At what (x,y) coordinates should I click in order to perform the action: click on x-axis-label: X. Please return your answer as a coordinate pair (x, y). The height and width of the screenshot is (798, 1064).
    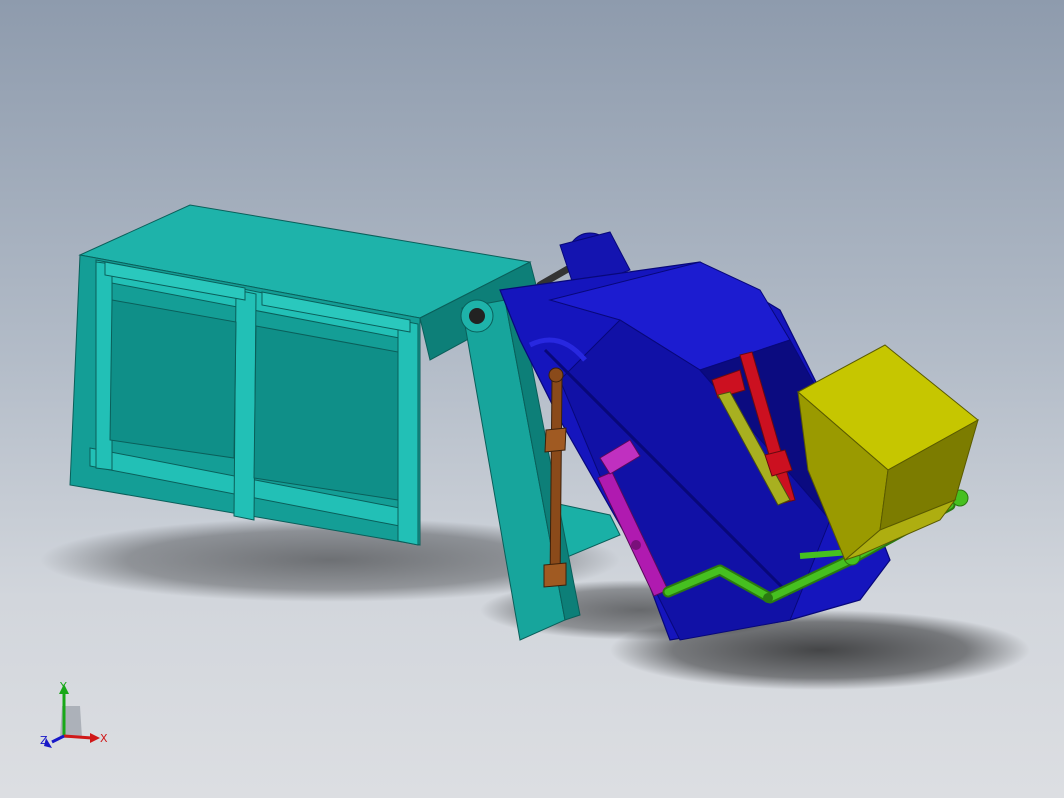
    Looking at the image, I should click on (104, 738).